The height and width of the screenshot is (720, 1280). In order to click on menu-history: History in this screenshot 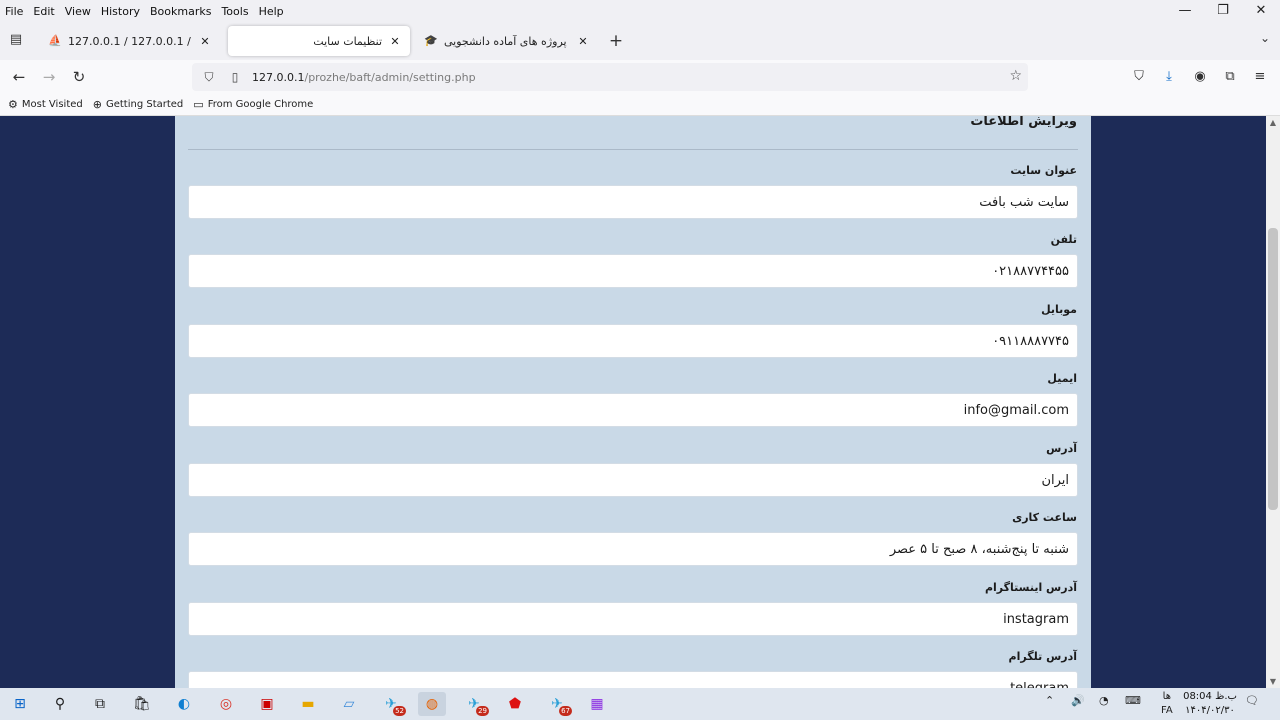, I will do `click(120, 11)`.